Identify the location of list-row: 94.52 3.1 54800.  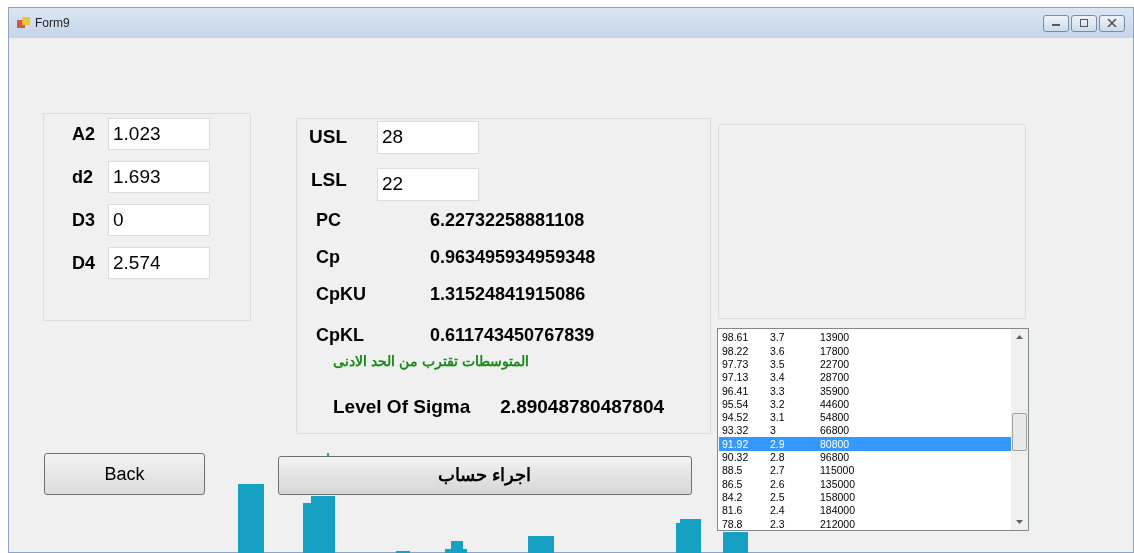
(865, 417).